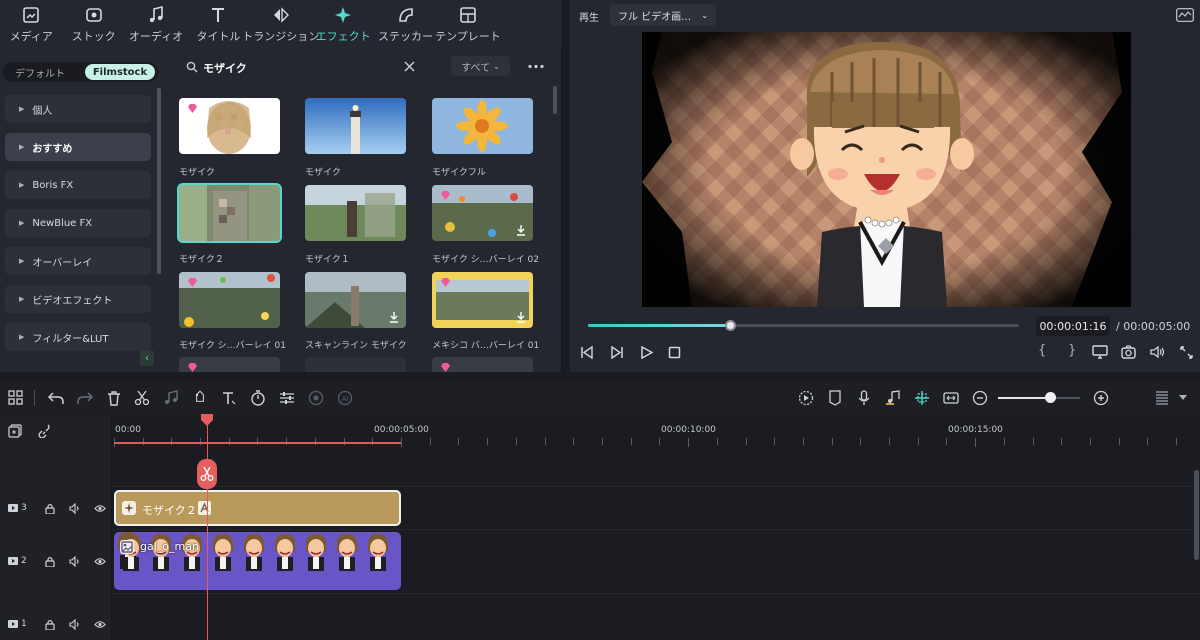 Image resolution: width=1200 pixels, height=640 pixels. What do you see at coordinates (409, 66) in the screenshot?
I see `clear-search-icon` at bounding box center [409, 66].